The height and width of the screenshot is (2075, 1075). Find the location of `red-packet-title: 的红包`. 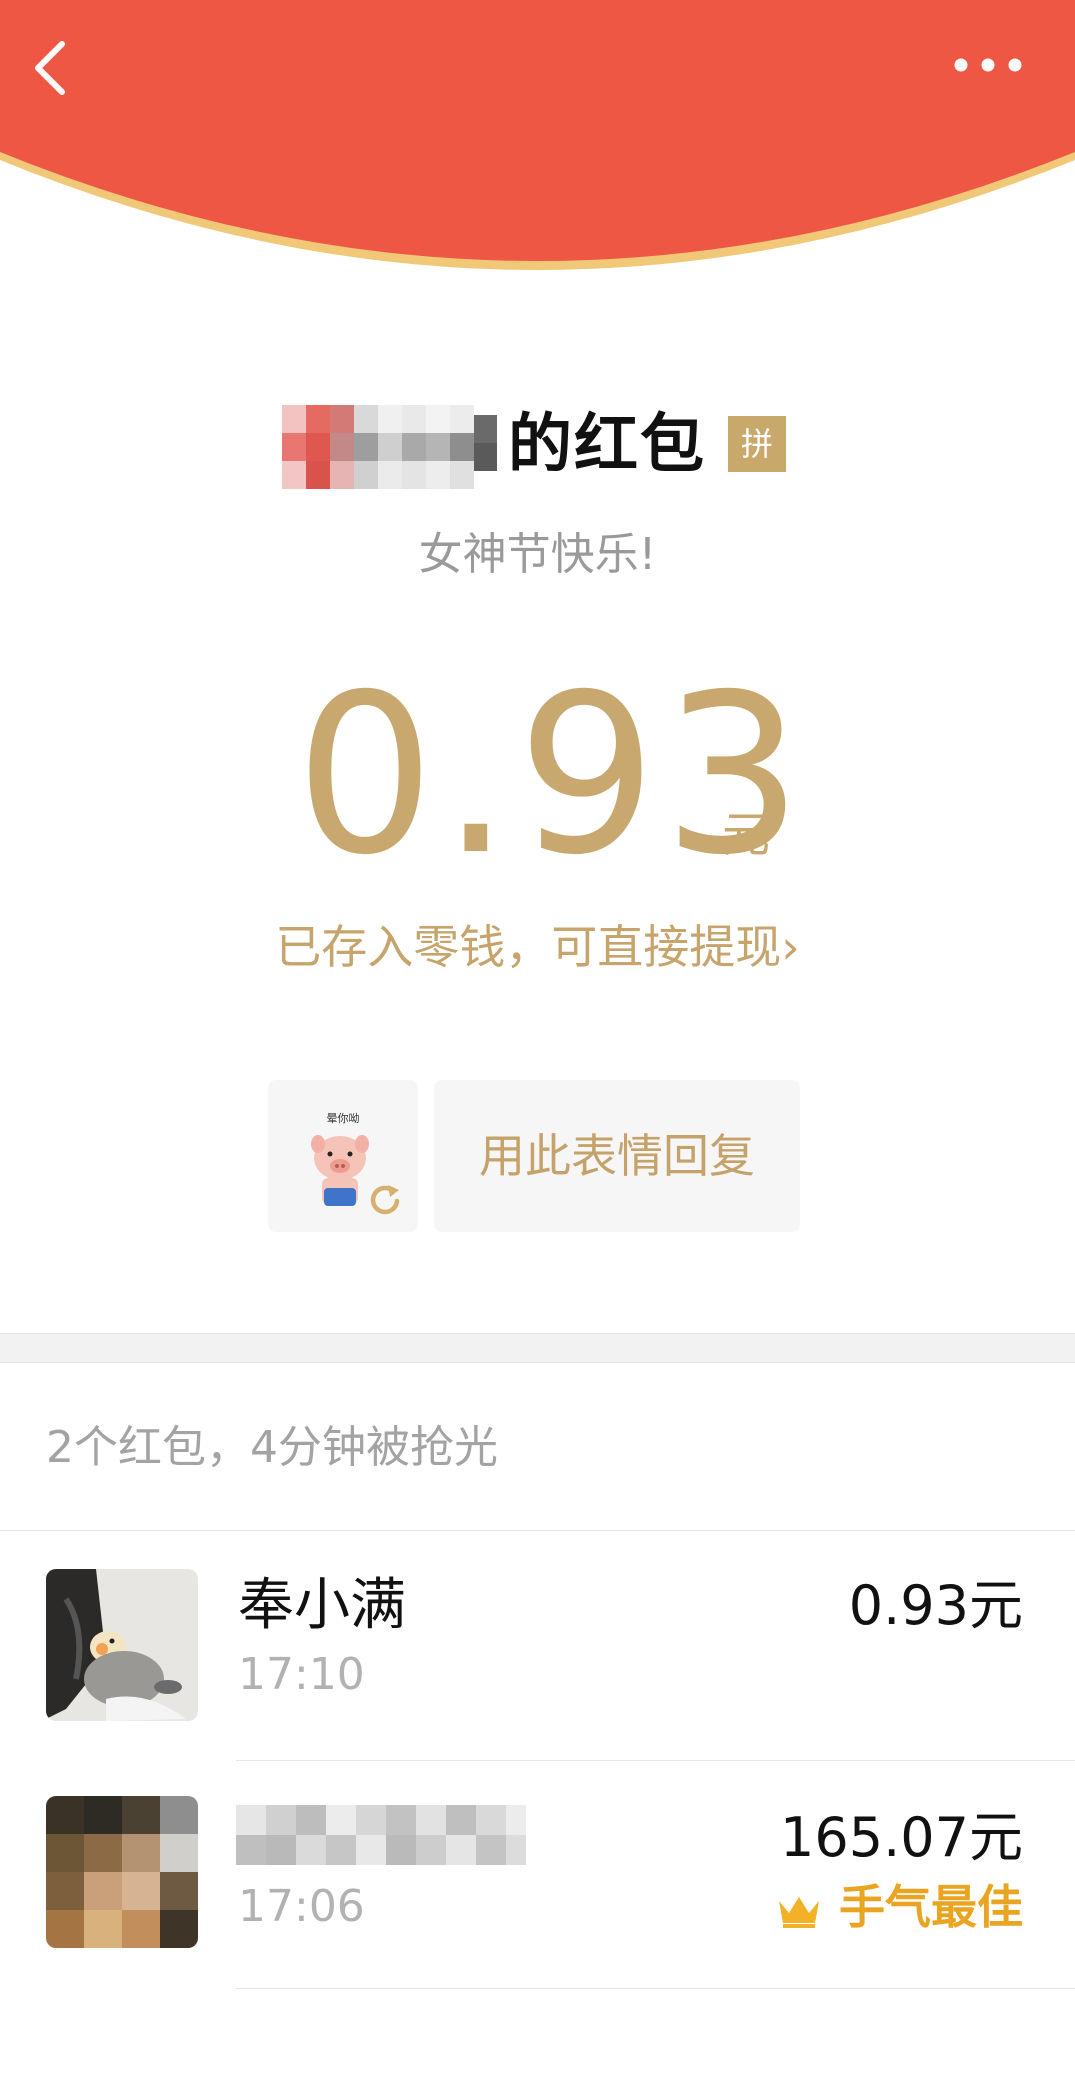

red-packet-title: 的红包 is located at coordinates (607, 445).